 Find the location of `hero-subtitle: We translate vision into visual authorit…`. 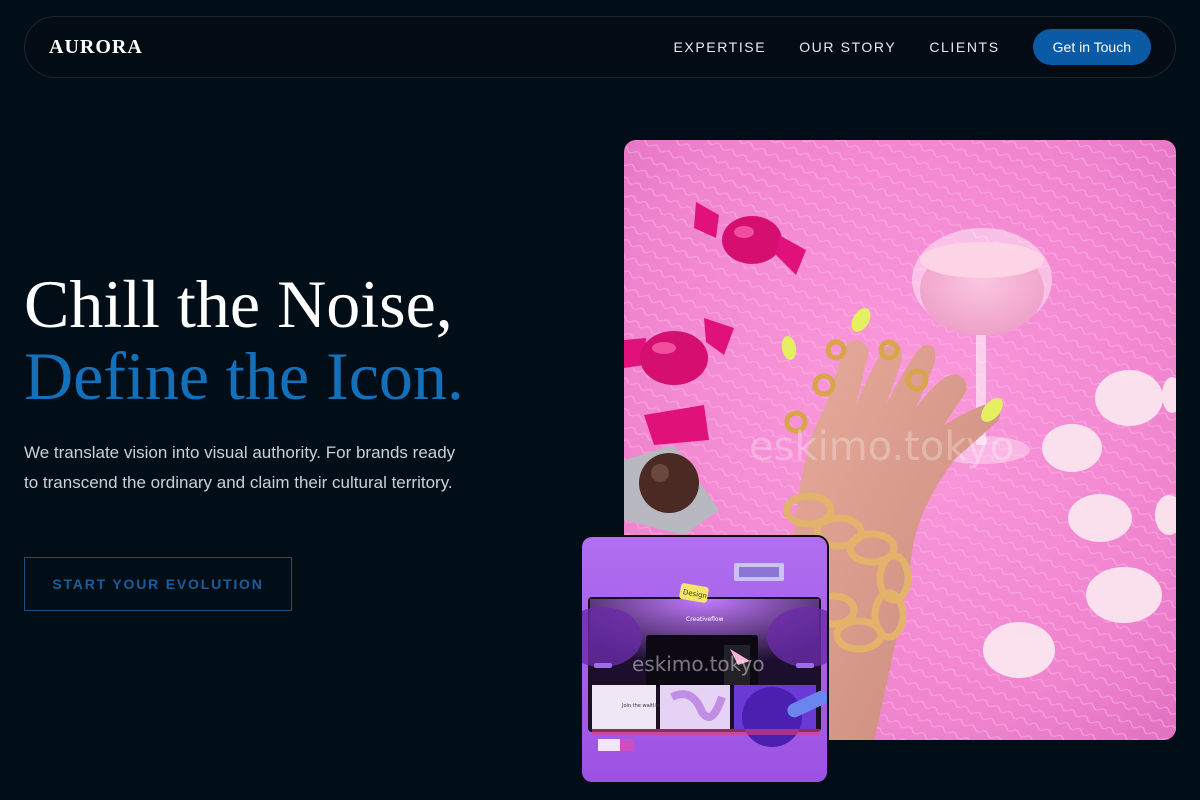

hero-subtitle: We translate vision into visual authorit… is located at coordinates (240, 467).